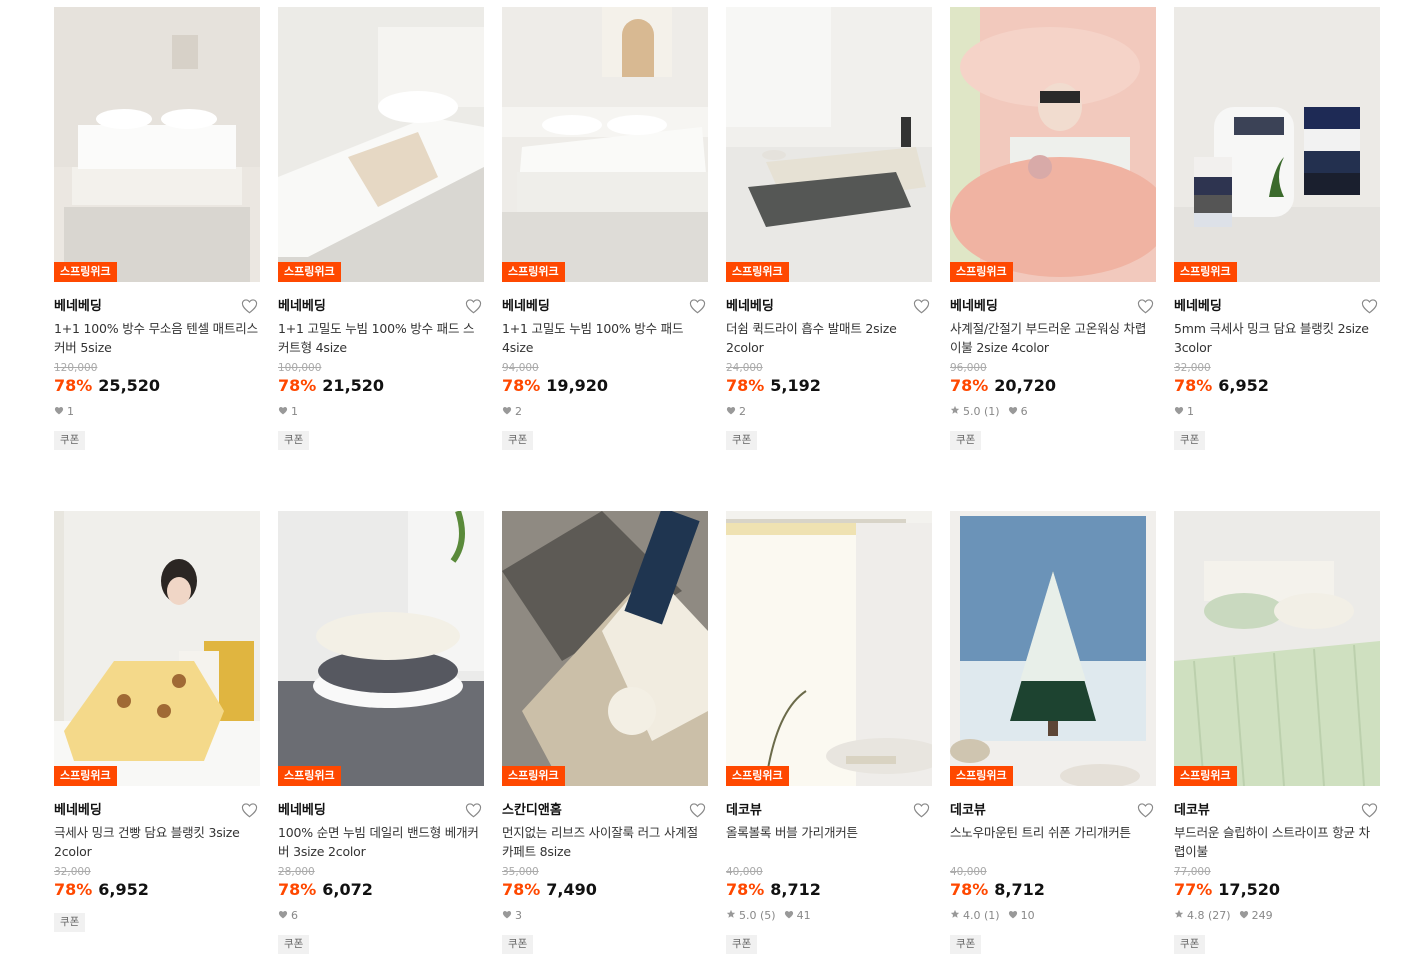 The width and height of the screenshot is (1402, 959). What do you see at coordinates (129, 385) in the screenshot?
I see `sale-price: 25,520` at bounding box center [129, 385].